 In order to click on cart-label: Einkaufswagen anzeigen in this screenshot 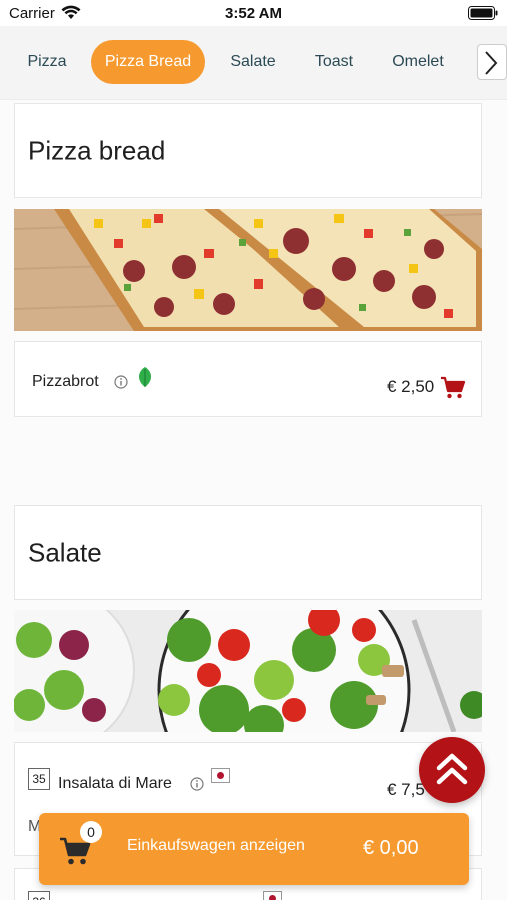, I will do `click(216, 845)`.